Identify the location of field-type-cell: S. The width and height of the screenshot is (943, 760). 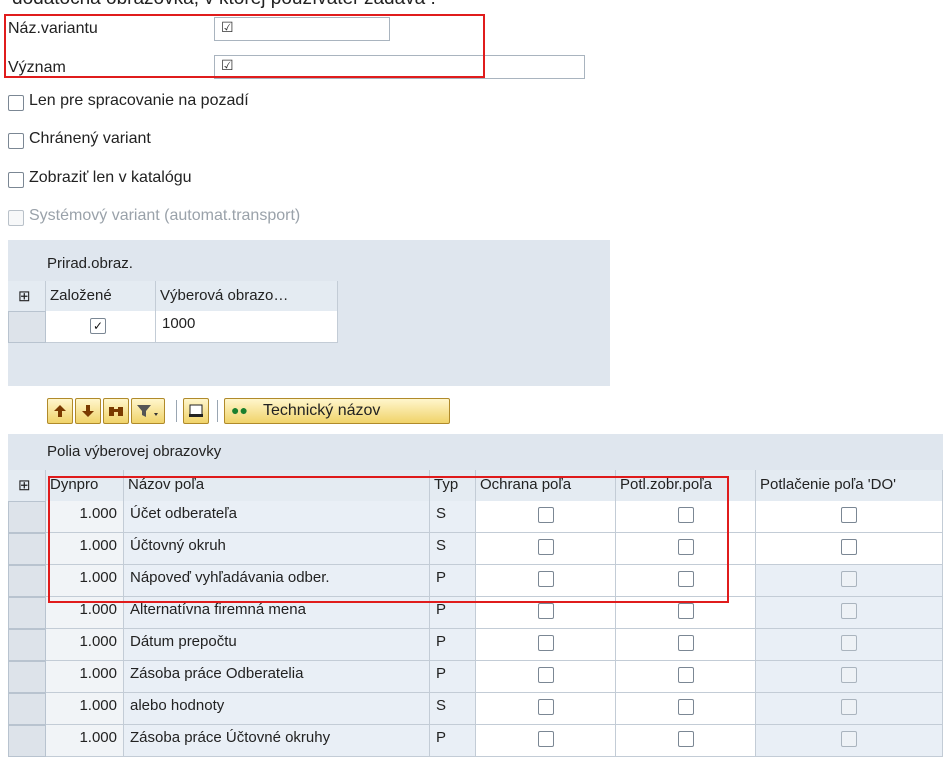
(453, 709).